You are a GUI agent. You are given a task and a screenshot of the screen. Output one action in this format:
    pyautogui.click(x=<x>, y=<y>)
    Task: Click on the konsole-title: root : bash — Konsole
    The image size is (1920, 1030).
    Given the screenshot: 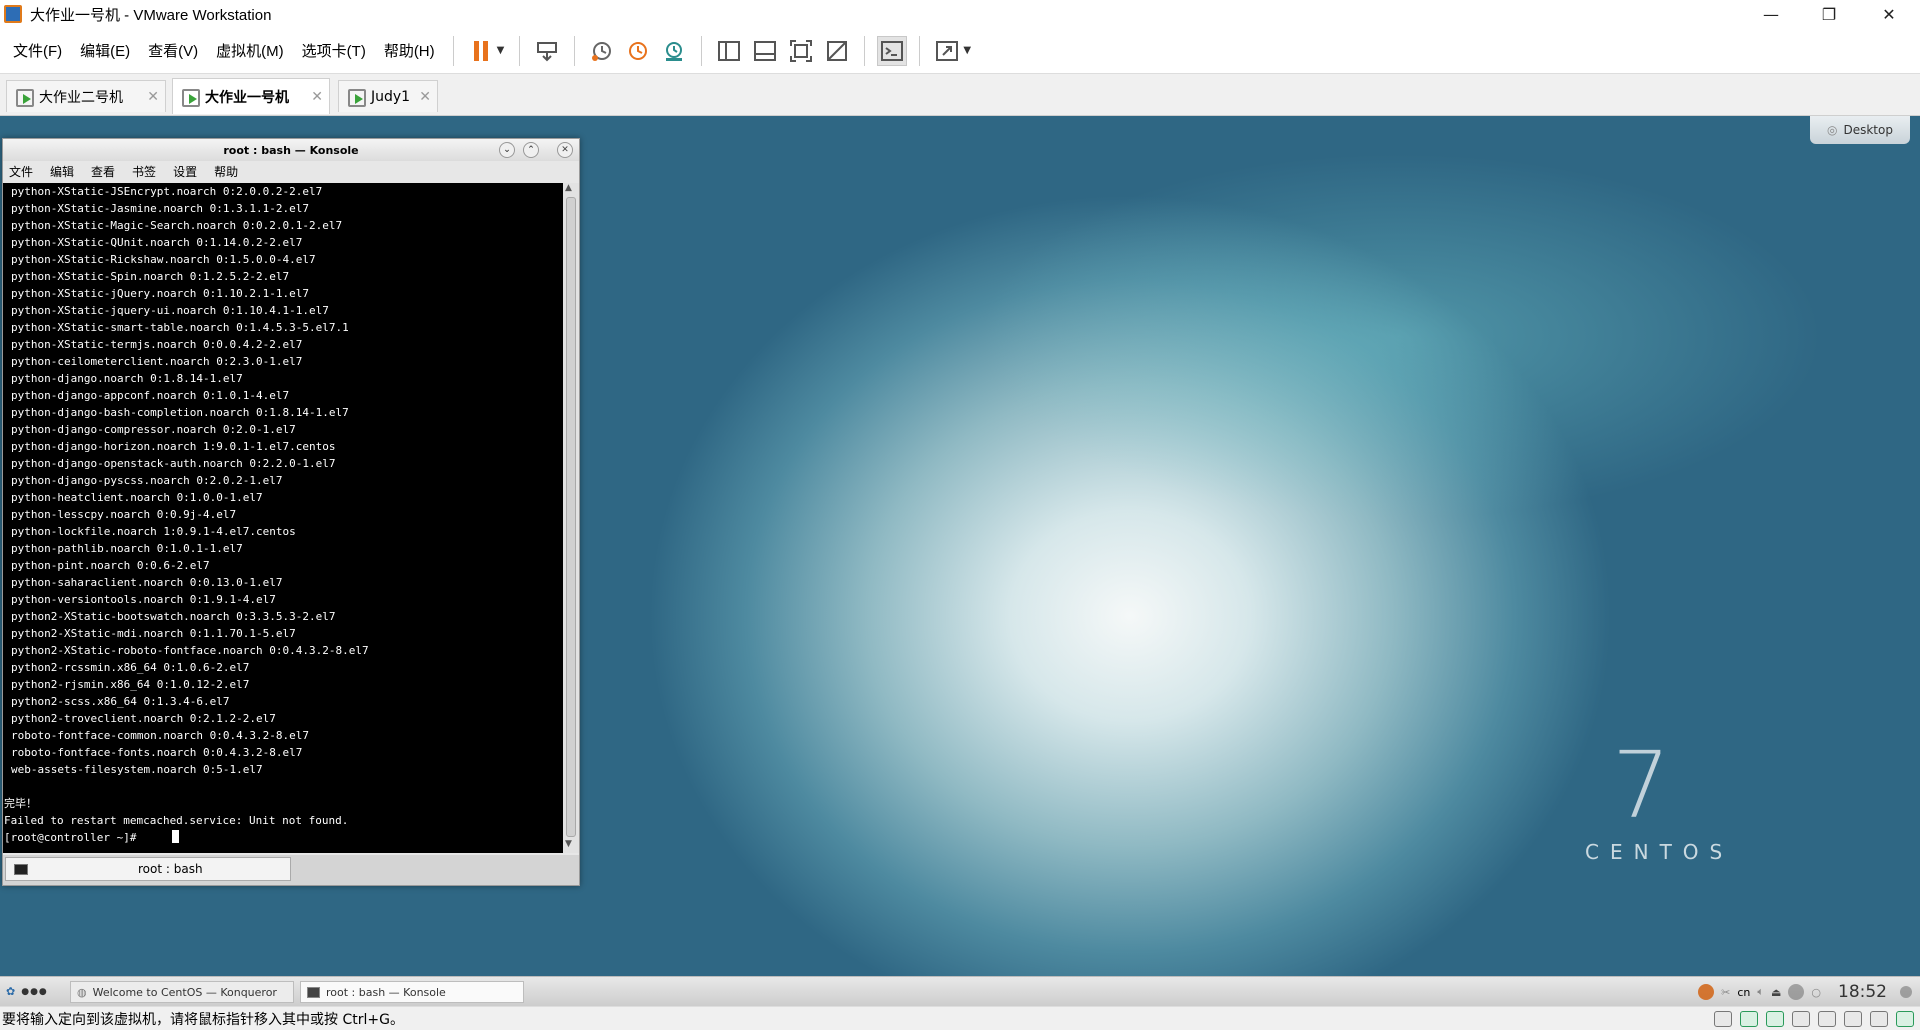 What is the action you would take?
    pyautogui.click(x=291, y=150)
    